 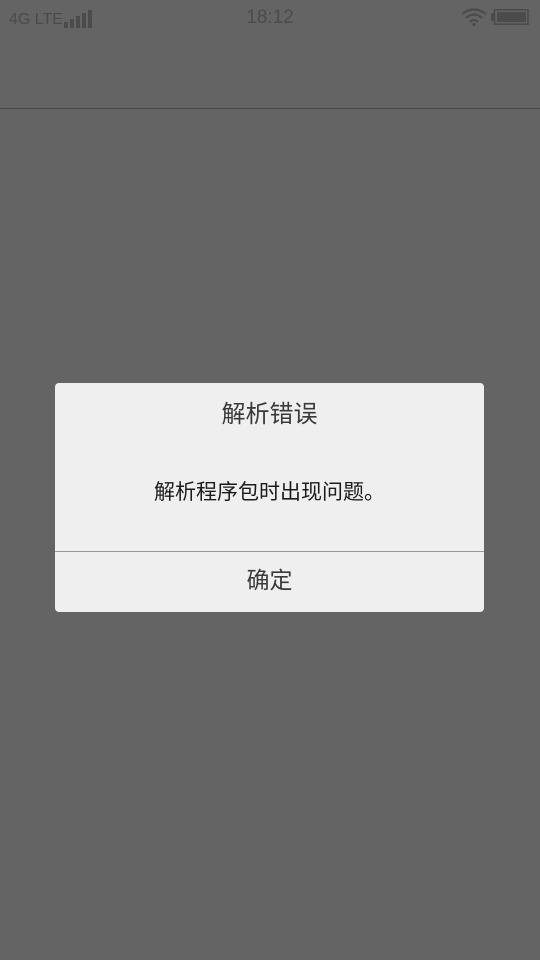 What do you see at coordinates (474, 17) in the screenshot?
I see `wifi-icon` at bounding box center [474, 17].